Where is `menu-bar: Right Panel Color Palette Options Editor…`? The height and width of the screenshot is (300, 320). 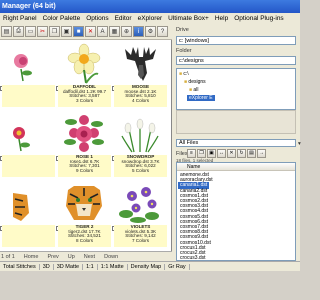 menu-bar: Right Panel Color Palette Options Editor… is located at coordinates (150, 18).